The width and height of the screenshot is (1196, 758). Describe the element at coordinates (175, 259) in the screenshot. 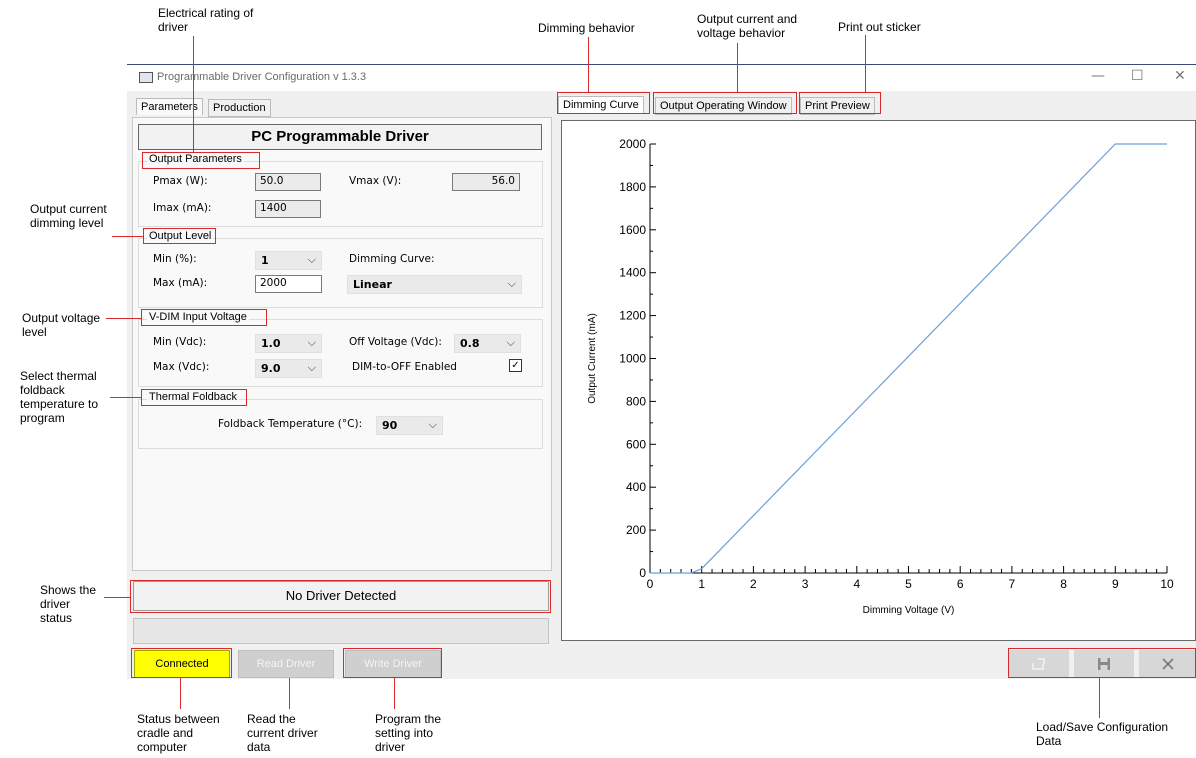

I see `min-percent-label: Min (%):` at that location.